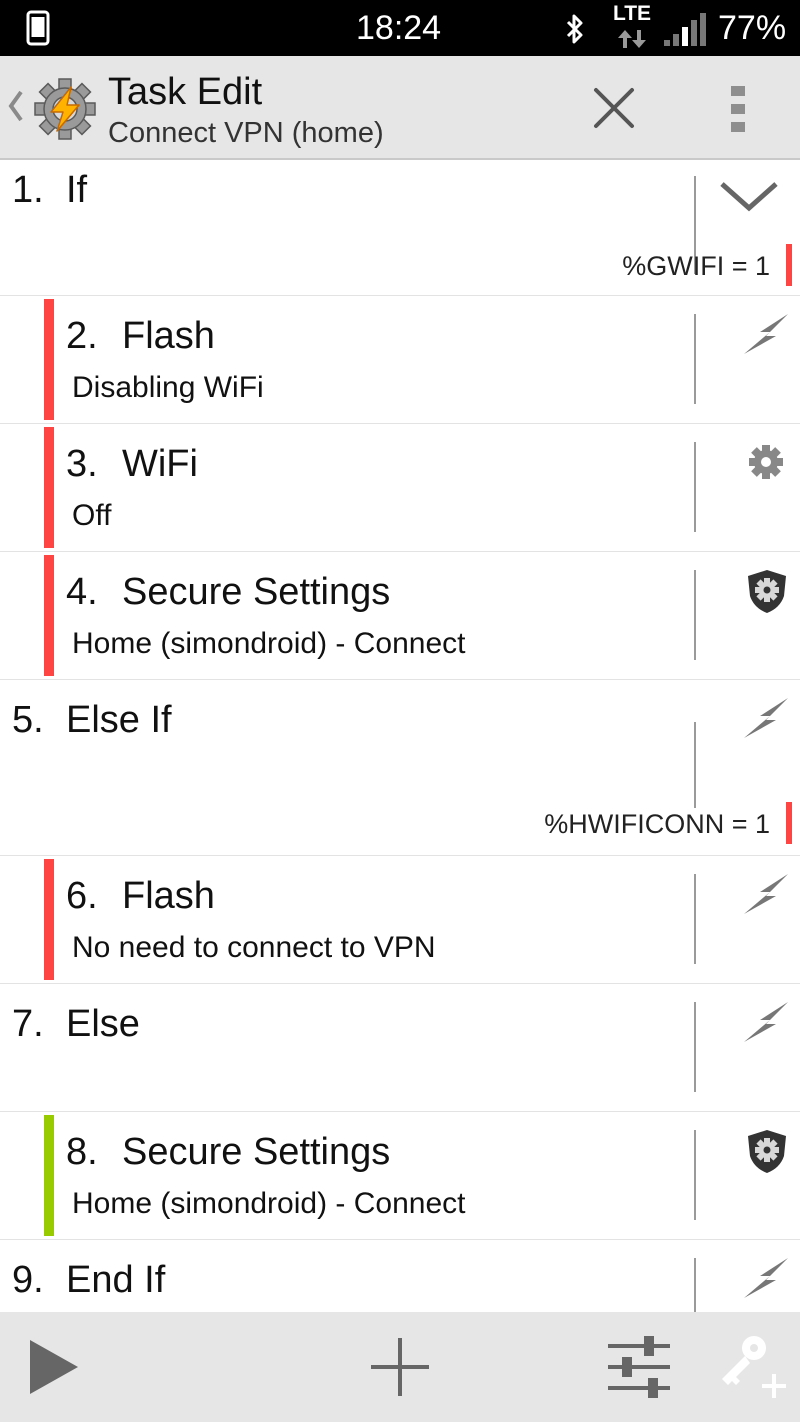 Image resolution: width=800 pixels, height=1422 pixels. What do you see at coordinates (119, 720) in the screenshot?
I see `action-name: Else If` at bounding box center [119, 720].